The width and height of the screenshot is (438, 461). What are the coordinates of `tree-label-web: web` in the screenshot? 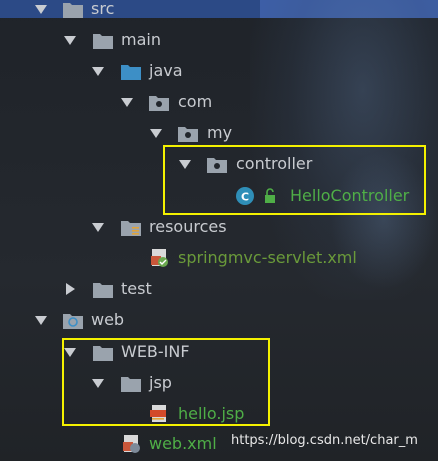 It's located at (108, 319).